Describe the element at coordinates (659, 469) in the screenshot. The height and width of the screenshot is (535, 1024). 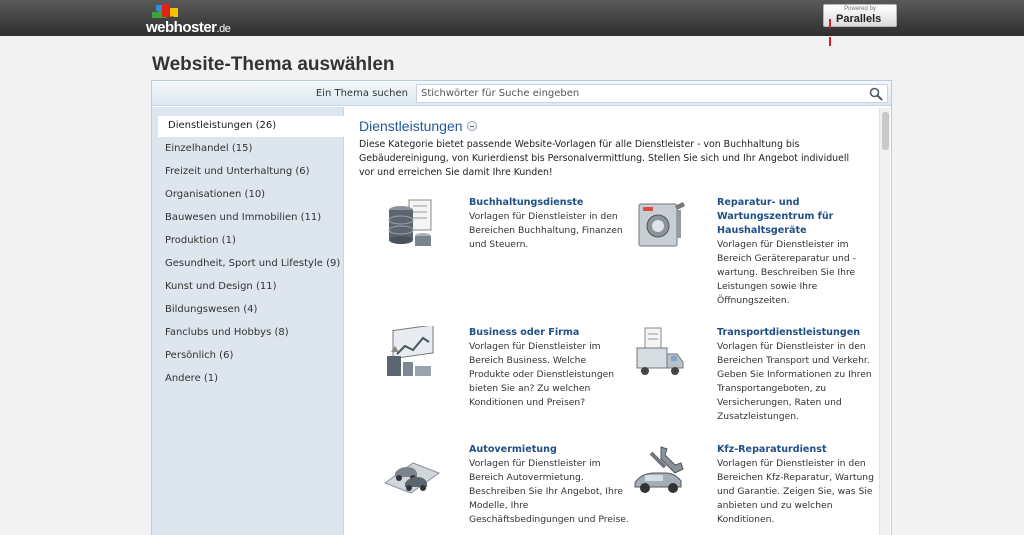
I see `car-repair-icon` at that location.